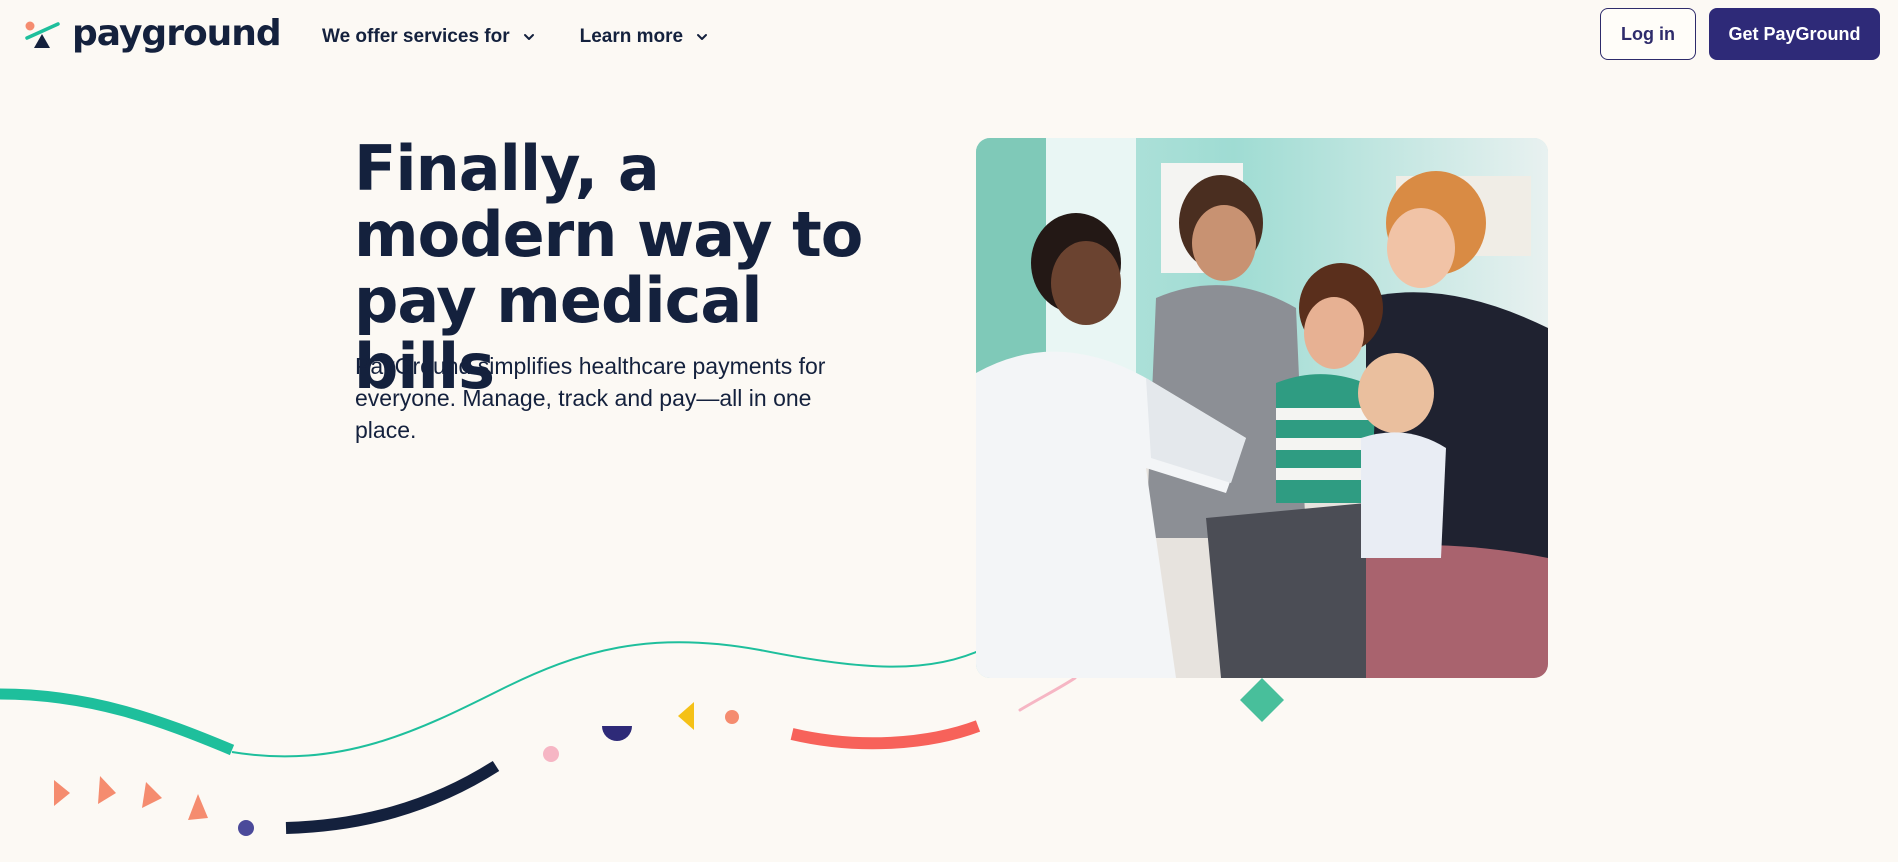 The width and height of the screenshot is (1898, 862). What do you see at coordinates (617, 733) in the screenshot?
I see `half-circle` at bounding box center [617, 733].